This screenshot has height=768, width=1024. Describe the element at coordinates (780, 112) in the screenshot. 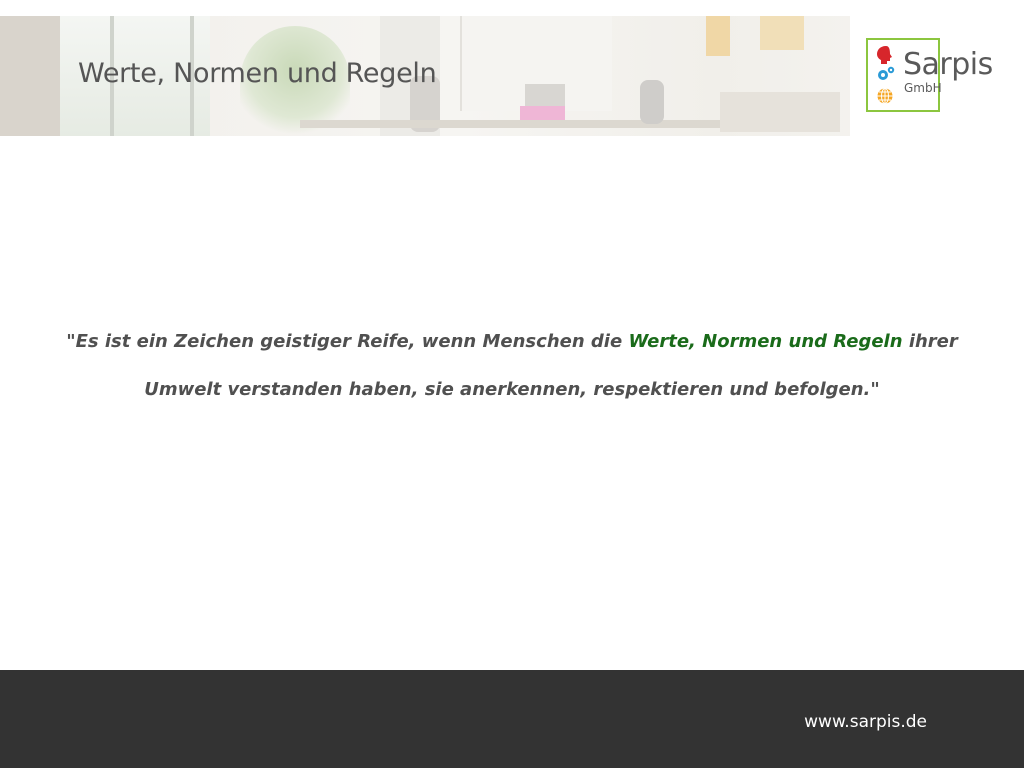

I see `banner-shelf` at that location.